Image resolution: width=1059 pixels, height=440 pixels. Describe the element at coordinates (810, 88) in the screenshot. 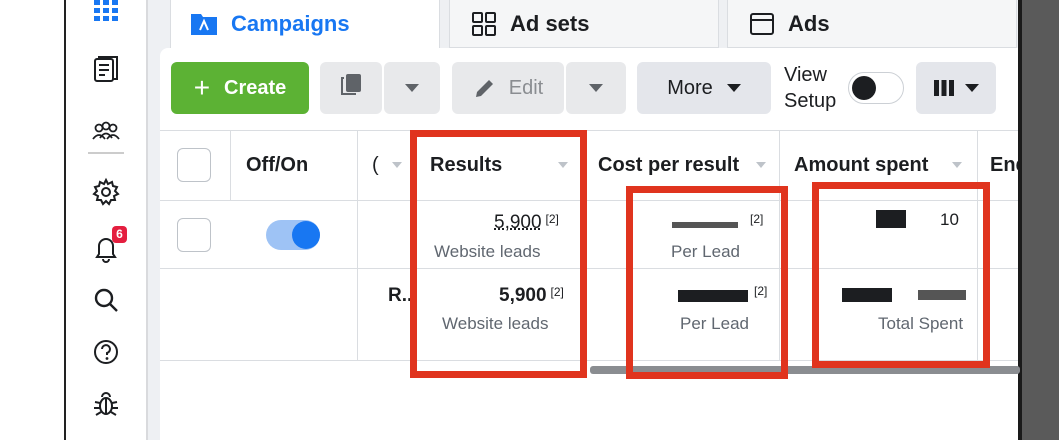

I see `view-setup-label: View Setup` at that location.